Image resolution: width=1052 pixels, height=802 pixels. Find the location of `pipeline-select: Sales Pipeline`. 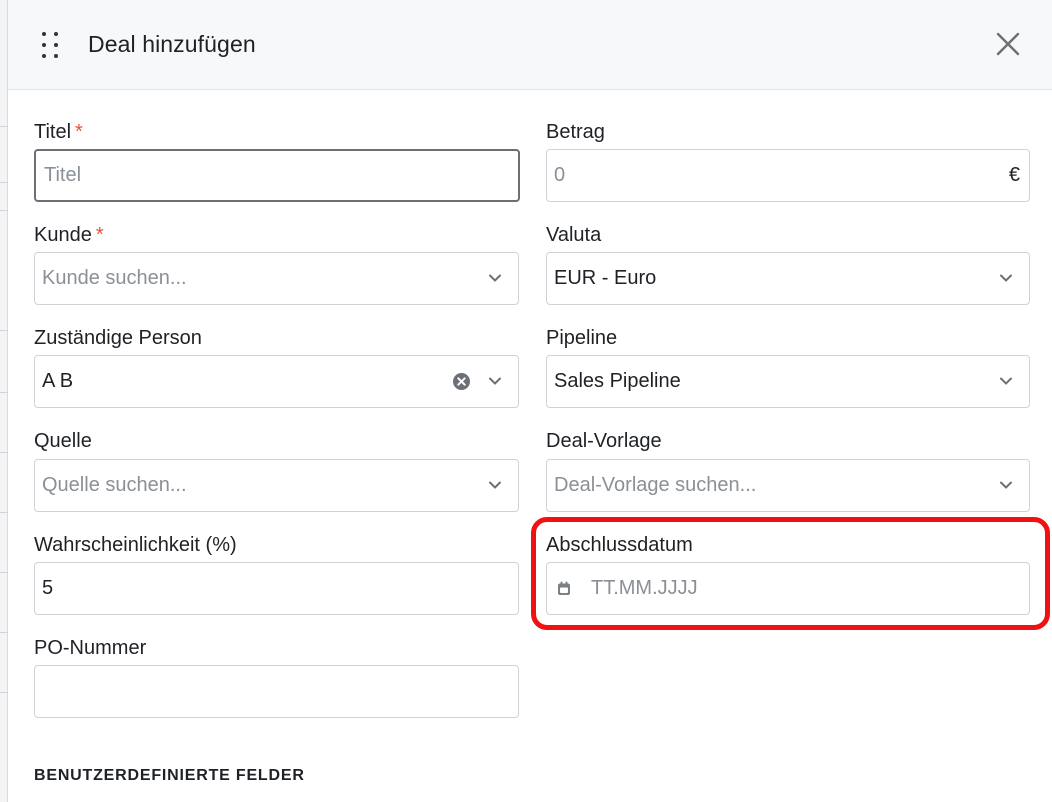

pipeline-select: Sales Pipeline is located at coordinates (788, 381).